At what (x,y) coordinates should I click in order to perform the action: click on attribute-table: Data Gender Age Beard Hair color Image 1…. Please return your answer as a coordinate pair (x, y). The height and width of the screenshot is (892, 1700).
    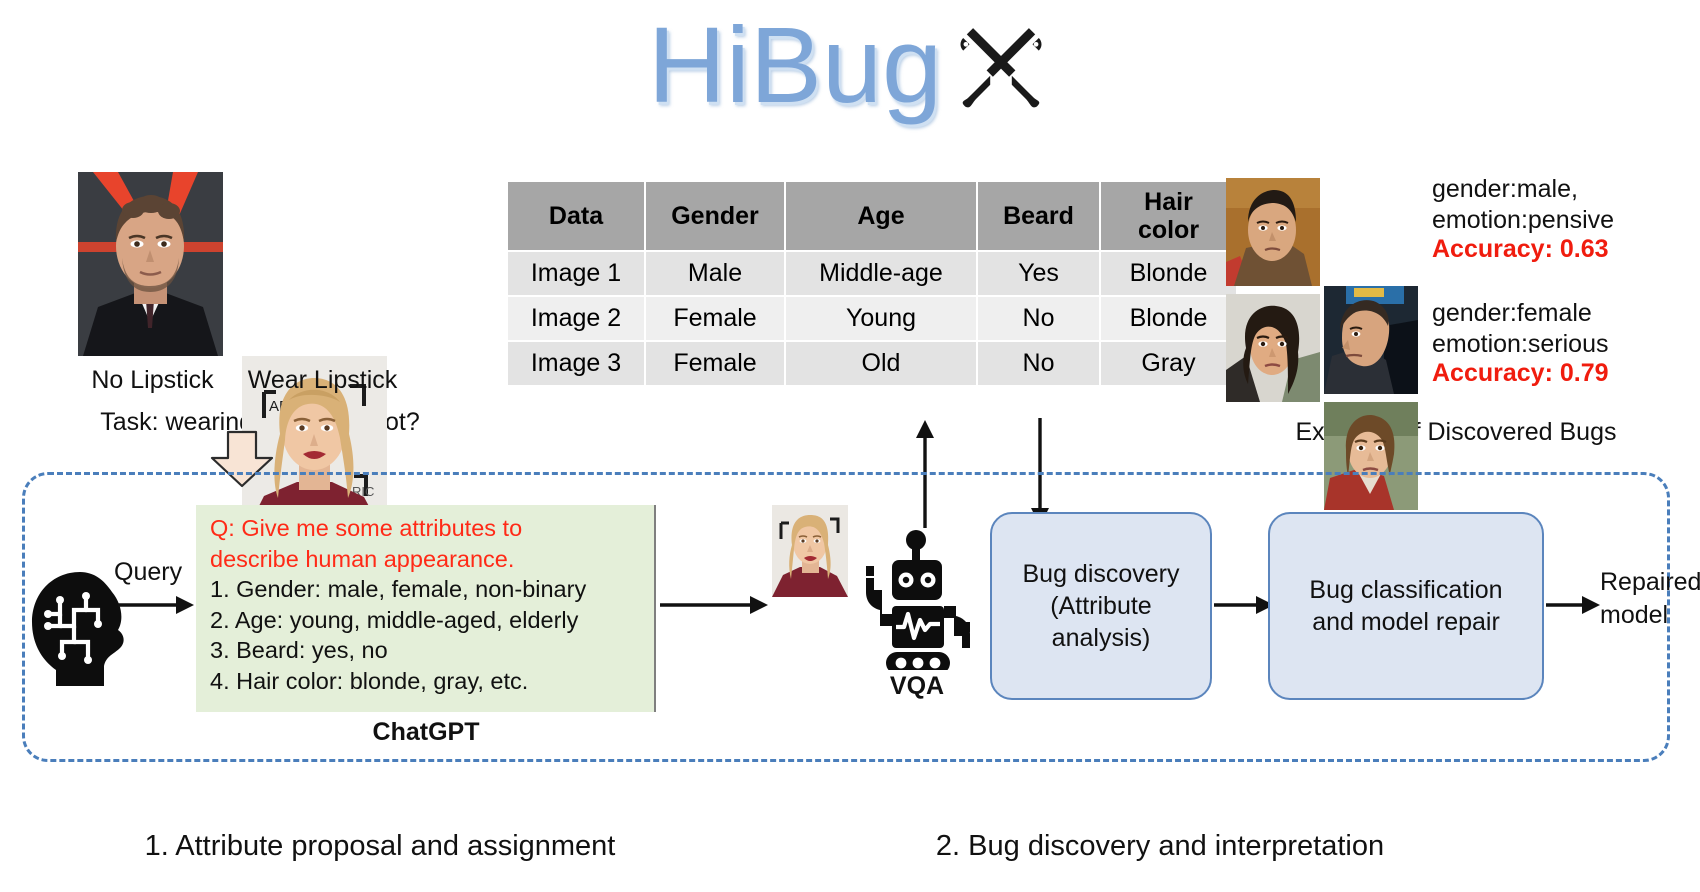
    Looking at the image, I should click on (872, 283).